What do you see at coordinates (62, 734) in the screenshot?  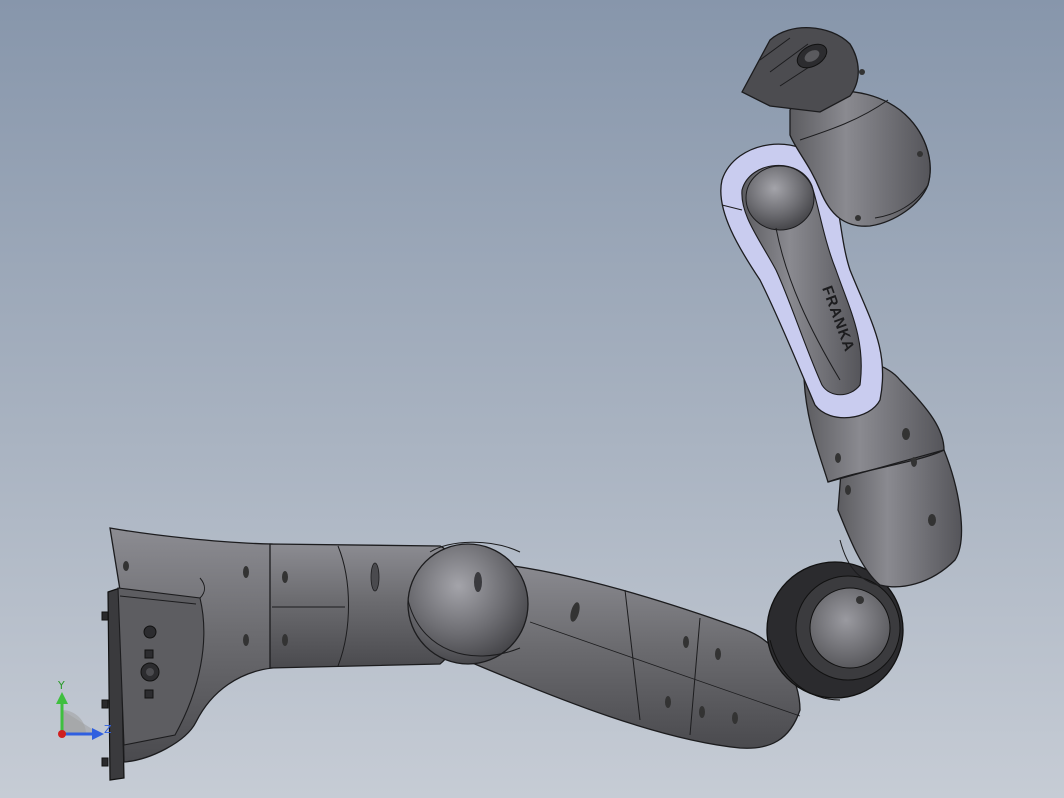 I see `x-axis-dot-icon` at bounding box center [62, 734].